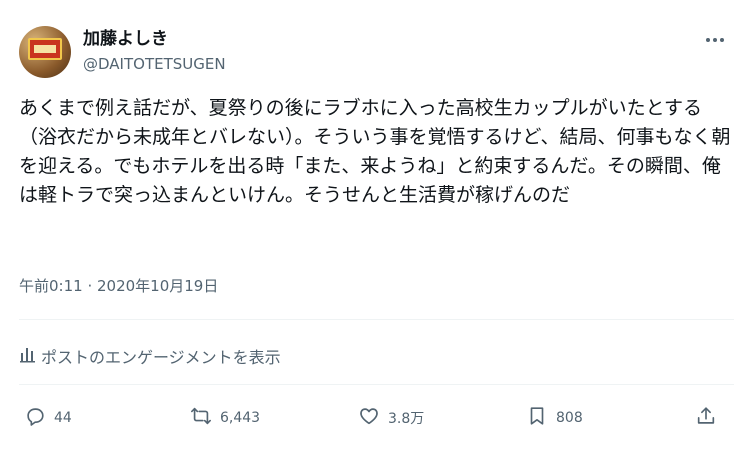  Describe the element at coordinates (48, 418) in the screenshot. I see `reply-button: 44` at that location.